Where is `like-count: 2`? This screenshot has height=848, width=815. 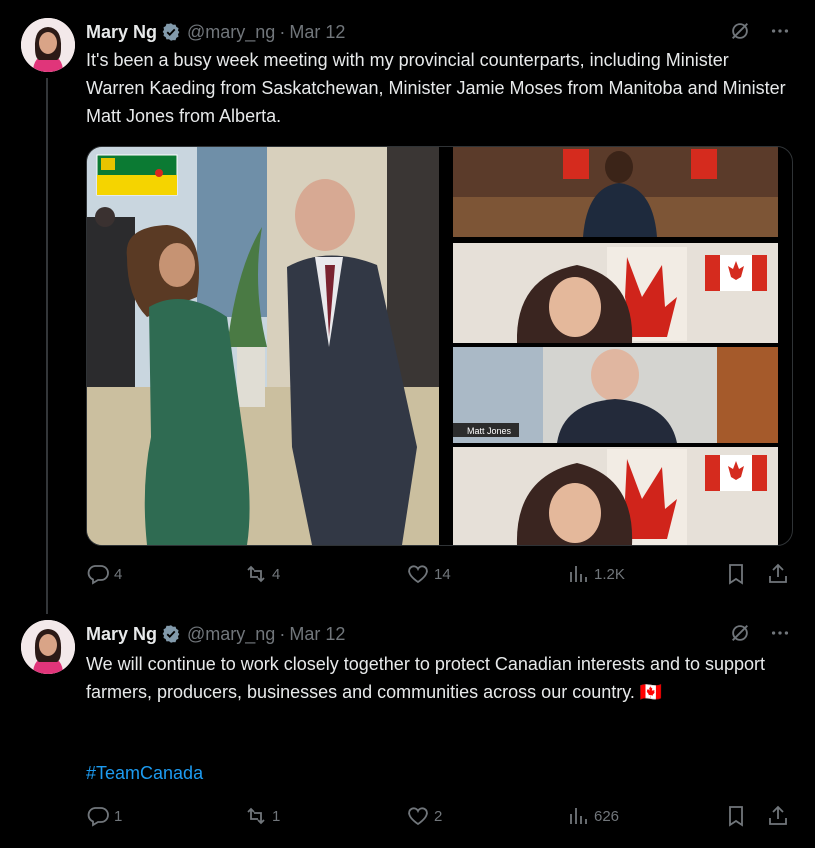 like-count: 2 is located at coordinates (438, 816).